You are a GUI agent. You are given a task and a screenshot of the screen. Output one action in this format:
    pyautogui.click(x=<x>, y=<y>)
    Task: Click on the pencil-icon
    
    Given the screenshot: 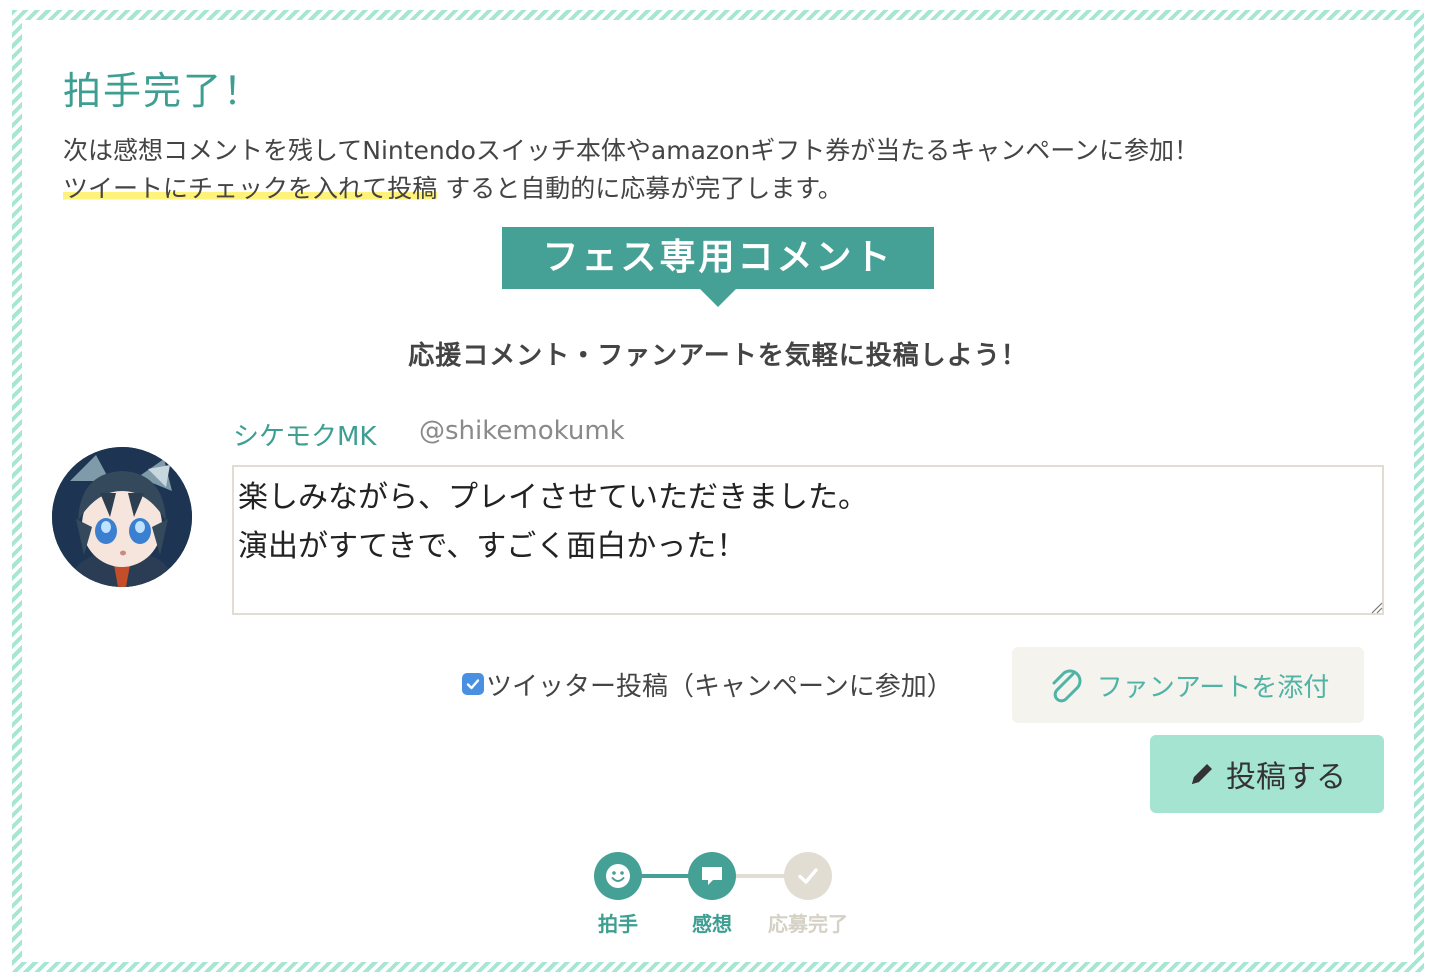 What is the action you would take?
    pyautogui.click(x=1202, y=774)
    